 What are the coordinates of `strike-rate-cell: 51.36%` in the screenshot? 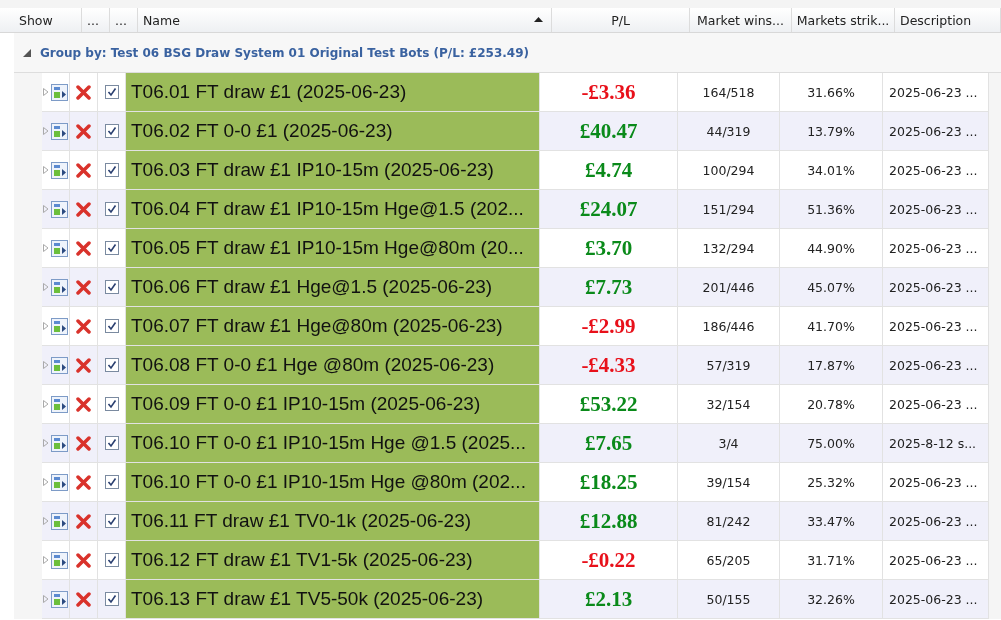 It's located at (831, 209).